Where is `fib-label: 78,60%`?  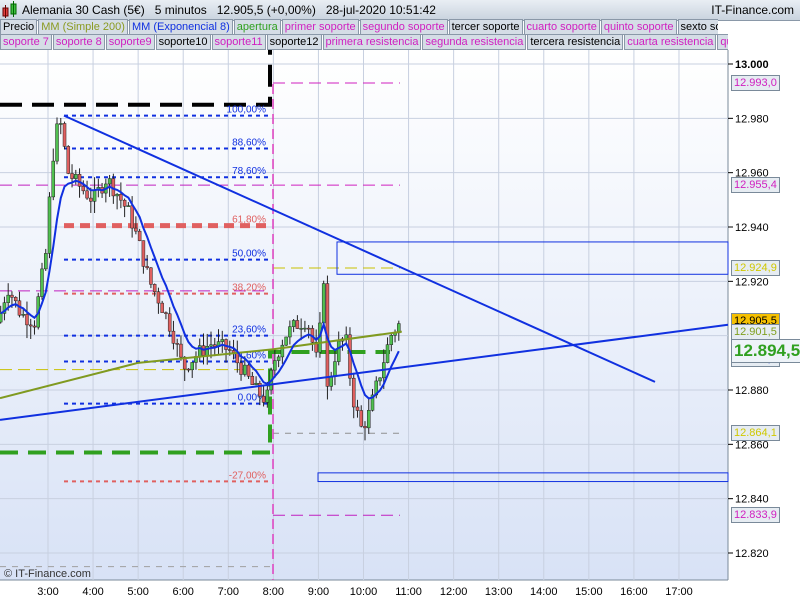
fib-label: 78,60% is located at coordinates (249, 171).